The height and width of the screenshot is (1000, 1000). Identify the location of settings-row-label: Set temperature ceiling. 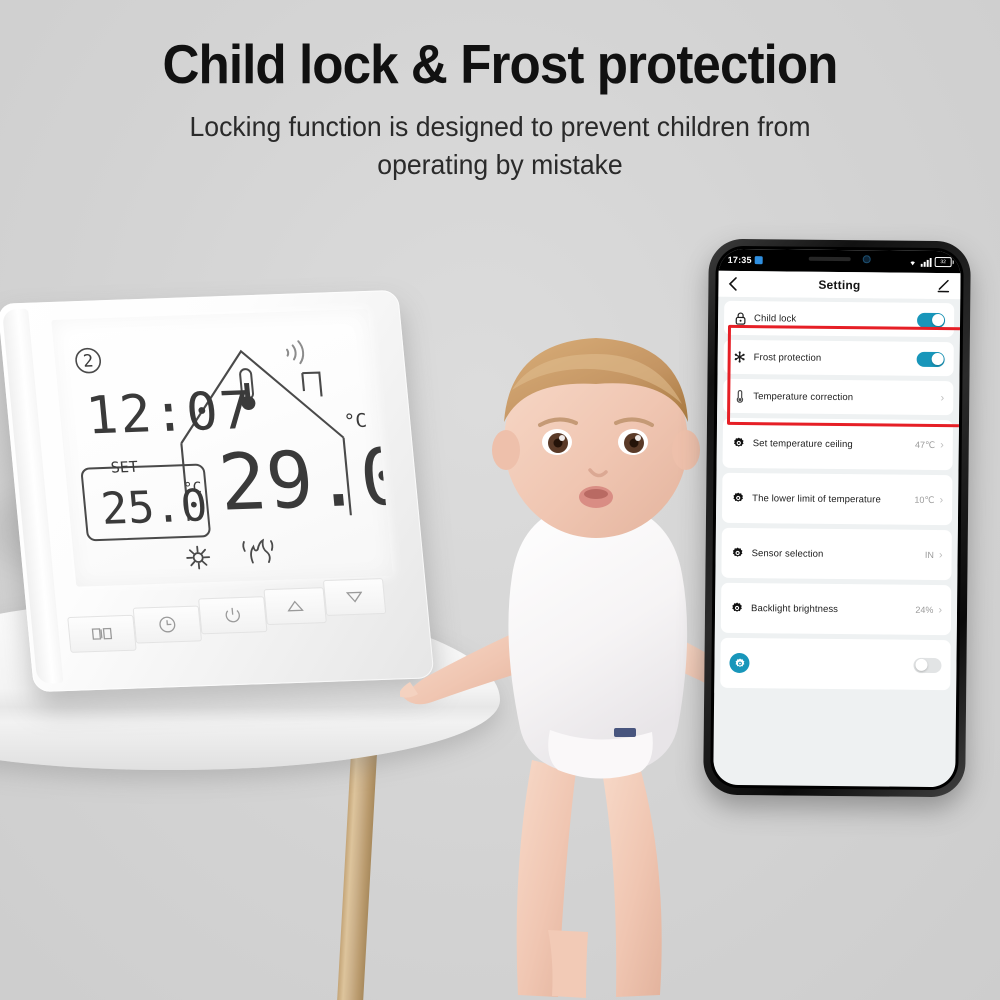
(802, 443).